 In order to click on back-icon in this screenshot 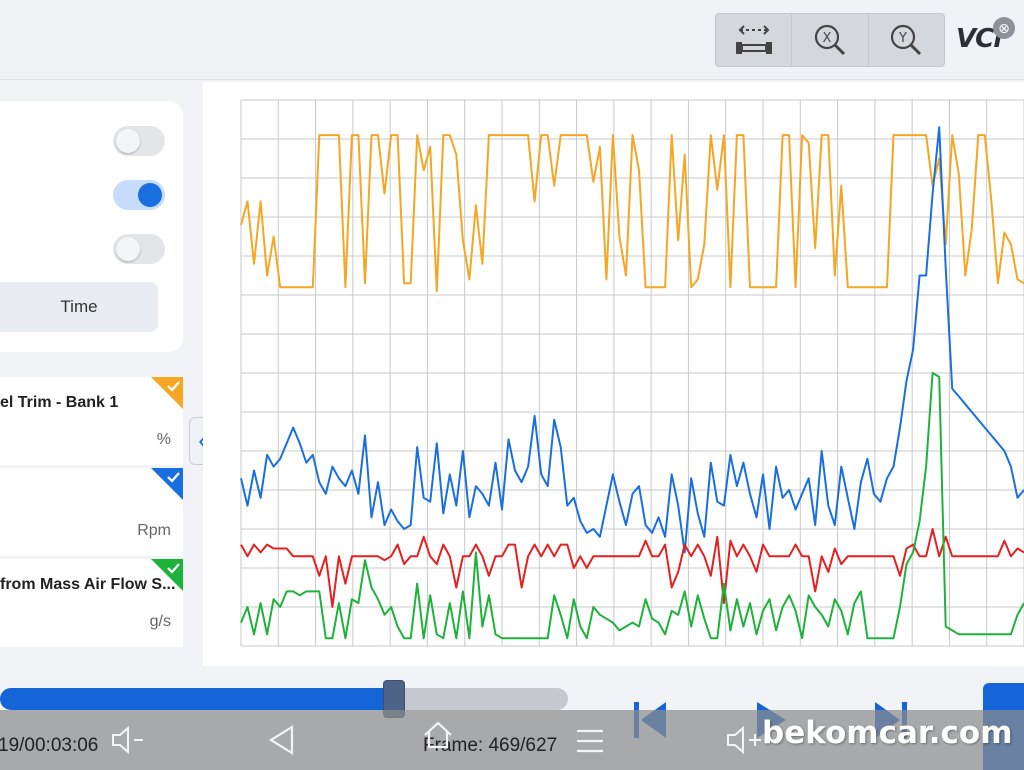, I will do `click(282, 740)`.